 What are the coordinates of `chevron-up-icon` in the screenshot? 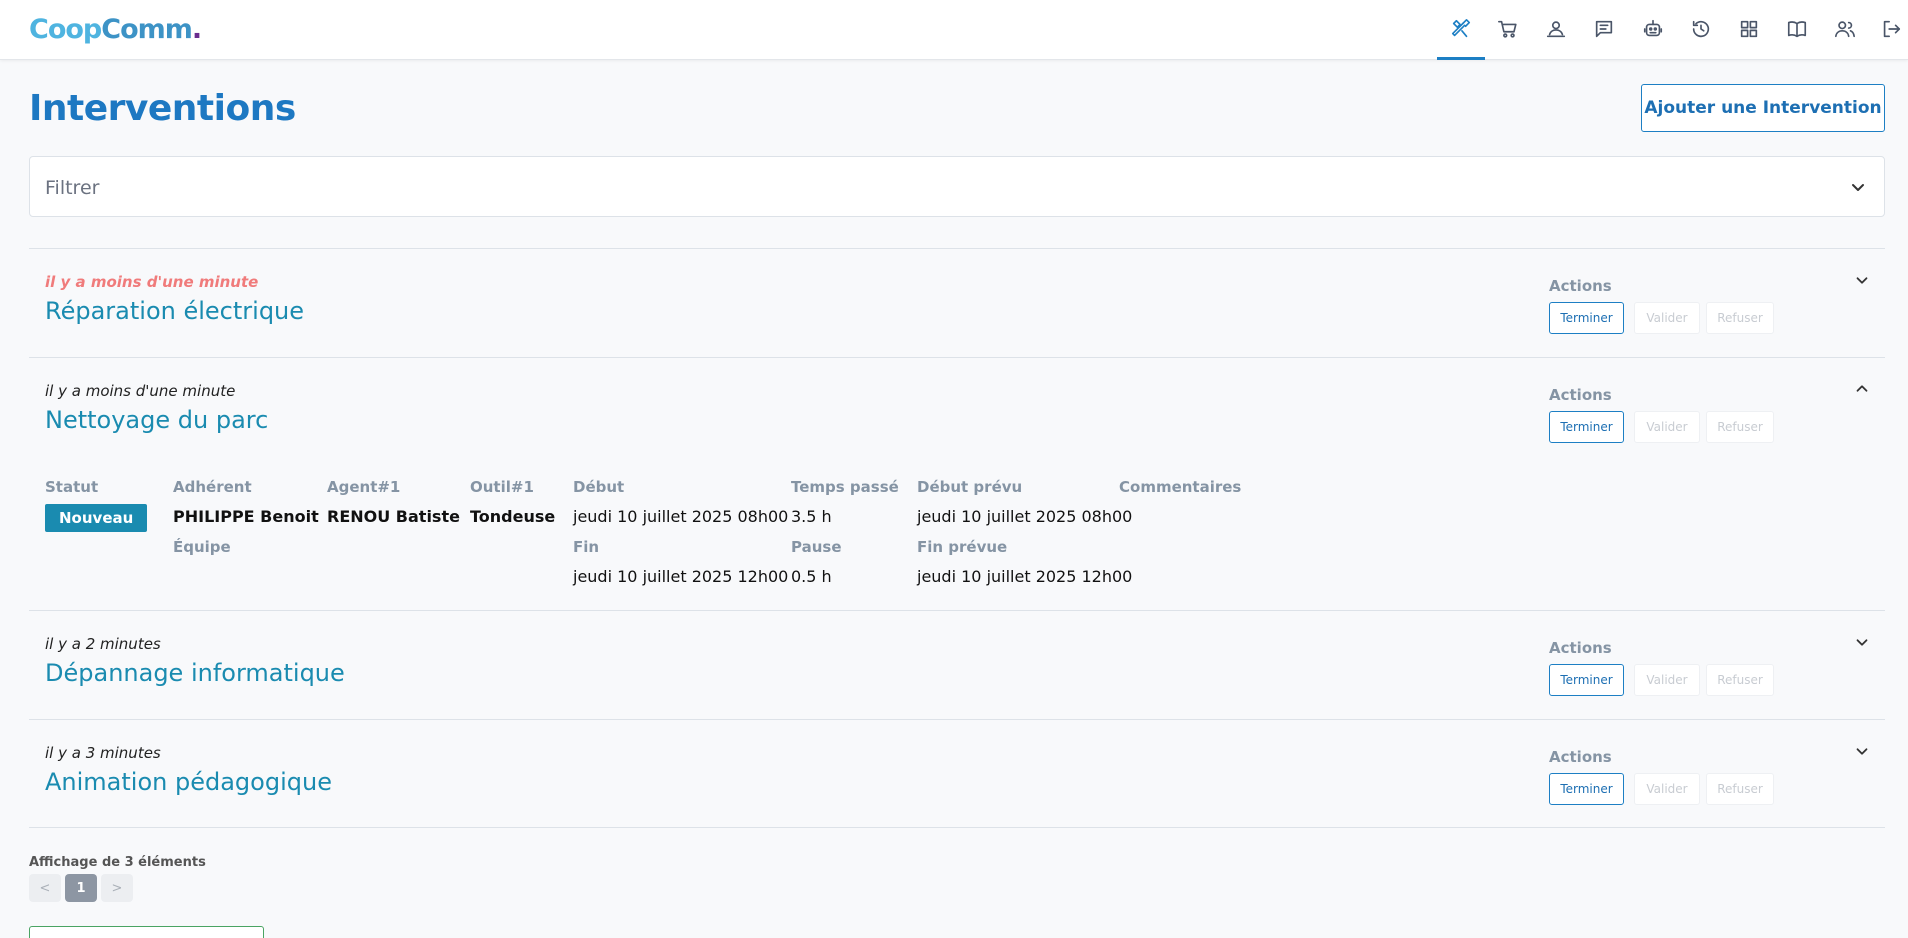 It's located at (1862, 389).